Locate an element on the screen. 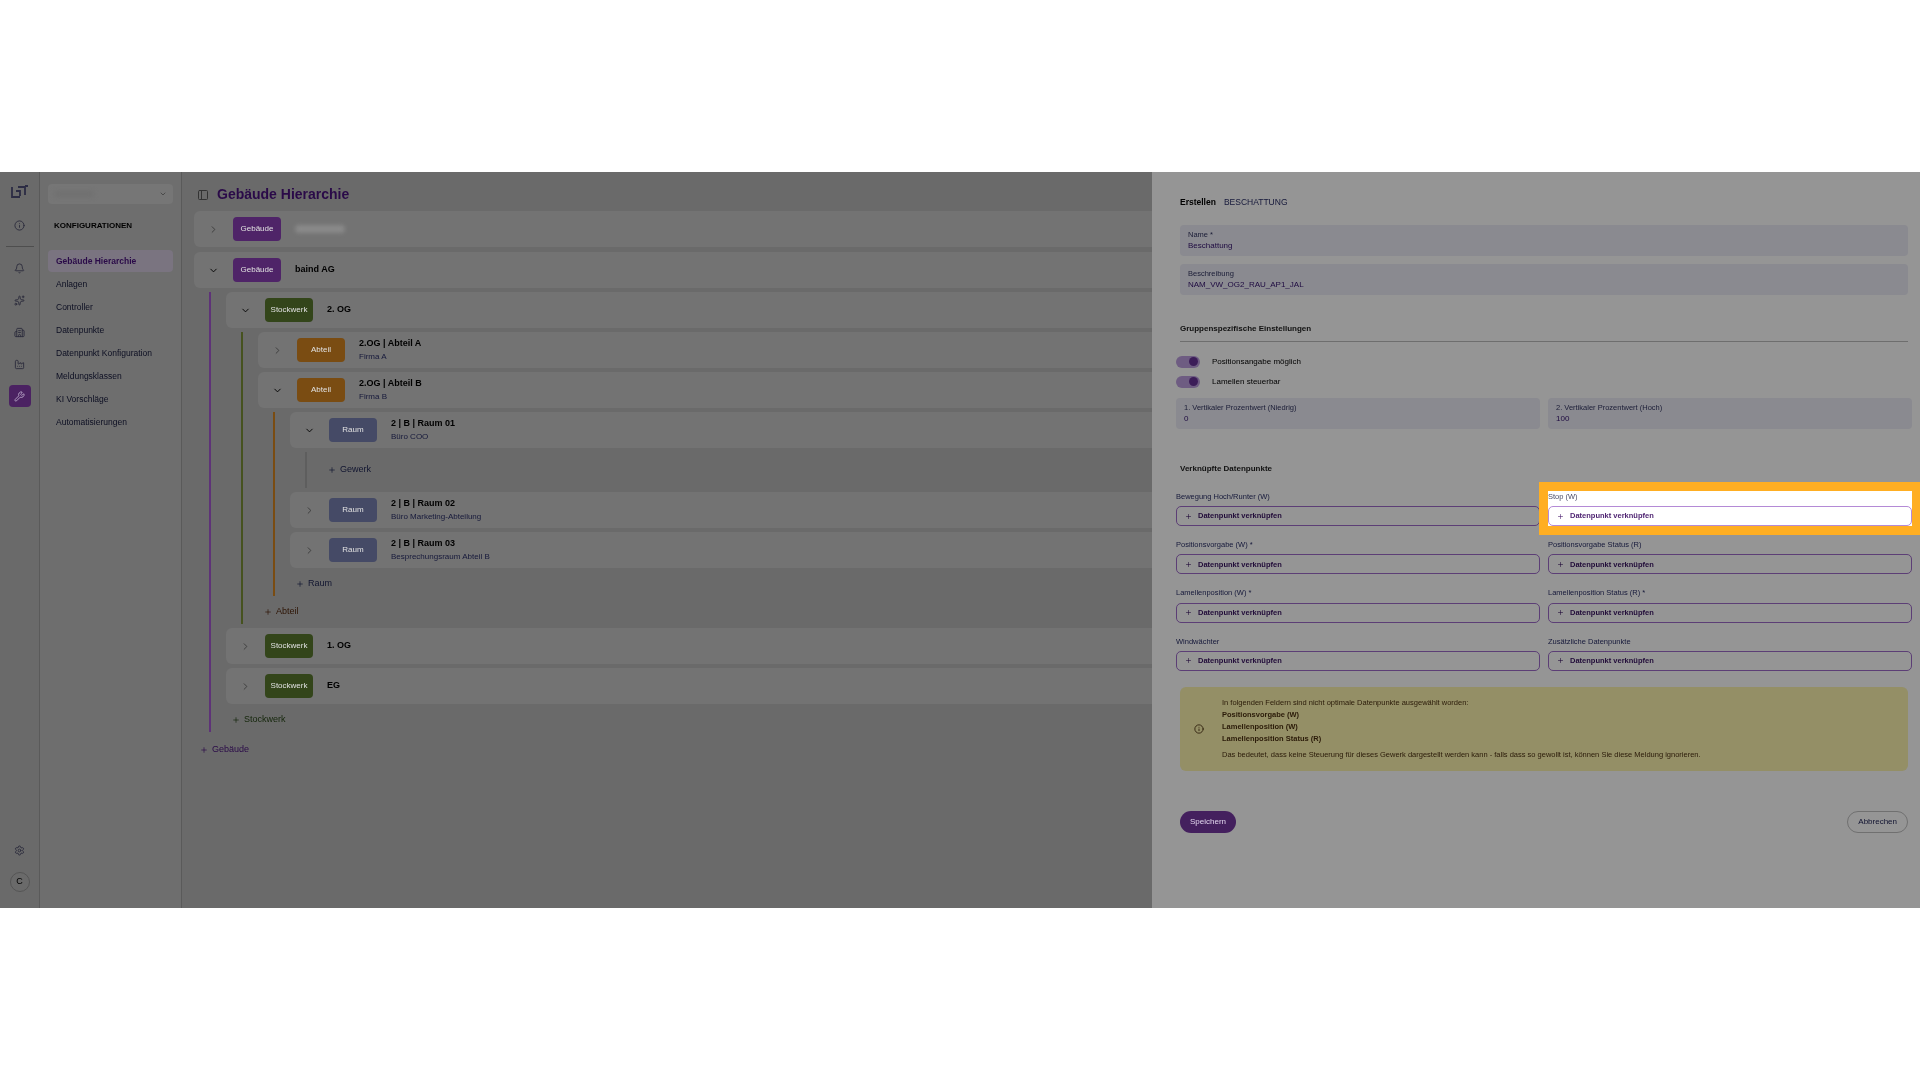 Image resolution: width=1920 pixels, height=1080 pixels. info-icon is located at coordinates (1199, 728).